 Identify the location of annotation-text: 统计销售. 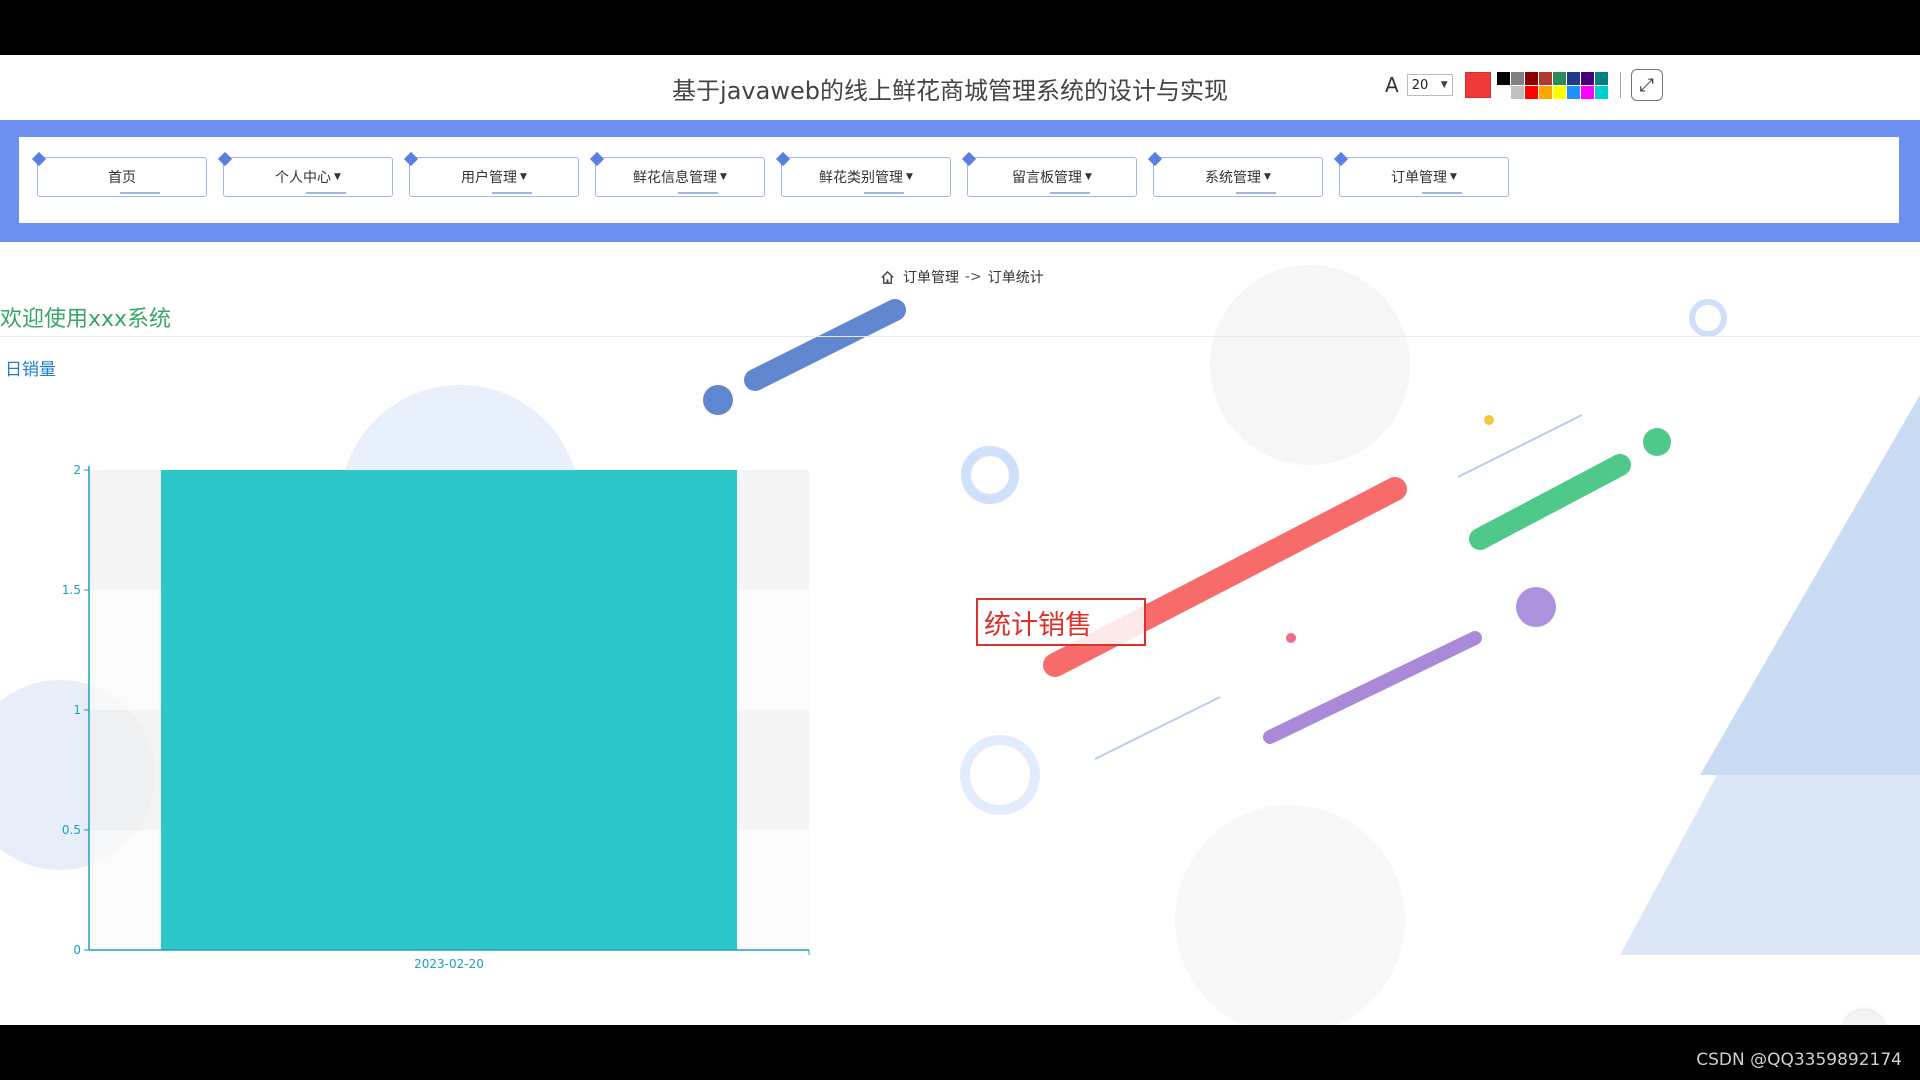
(1038, 625).